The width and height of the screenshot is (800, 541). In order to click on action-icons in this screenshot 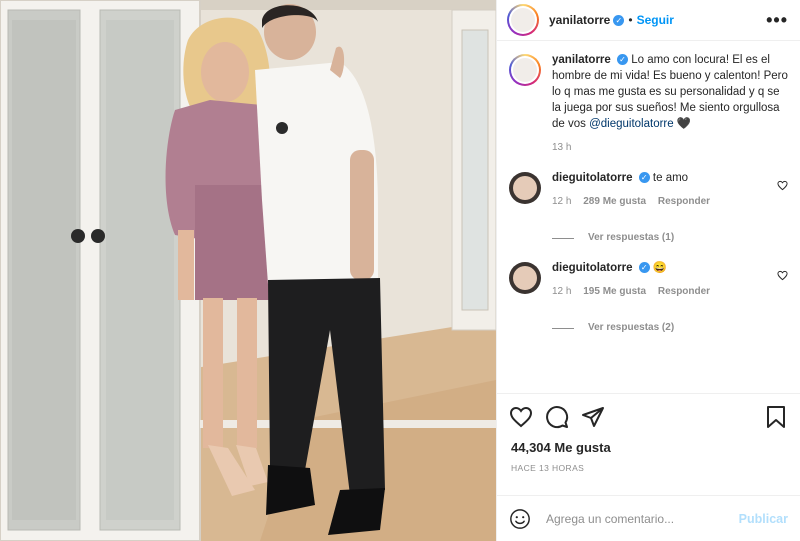, I will do `click(648, 411)`.